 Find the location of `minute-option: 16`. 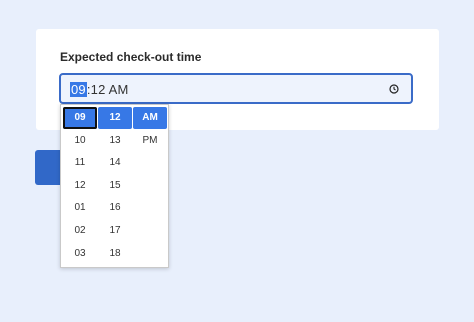

minute-option: 16 is located at coordinates (115, 208).